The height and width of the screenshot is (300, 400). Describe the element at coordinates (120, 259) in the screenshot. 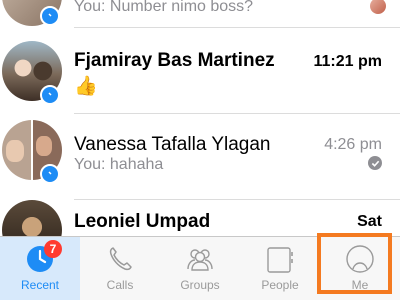

I see `phone-icon` at that location.